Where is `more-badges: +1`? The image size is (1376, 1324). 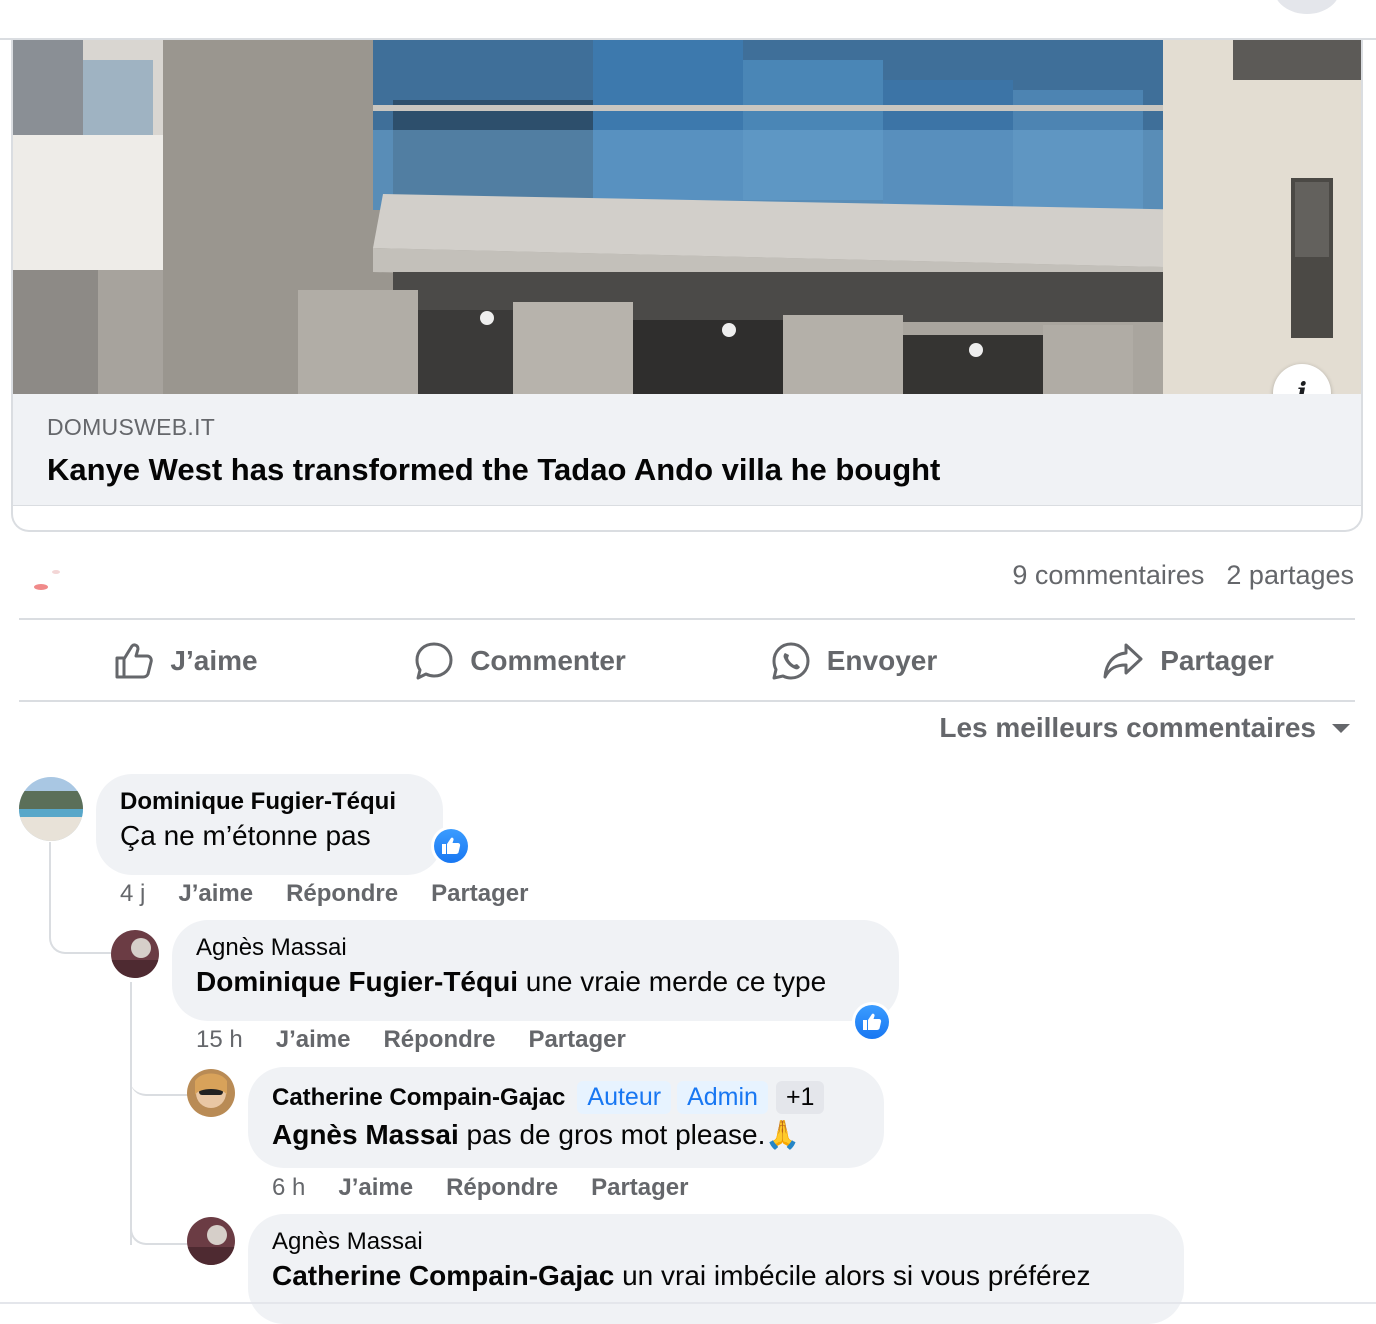
more-badges: +1 is located at coordinates (800, 1097).